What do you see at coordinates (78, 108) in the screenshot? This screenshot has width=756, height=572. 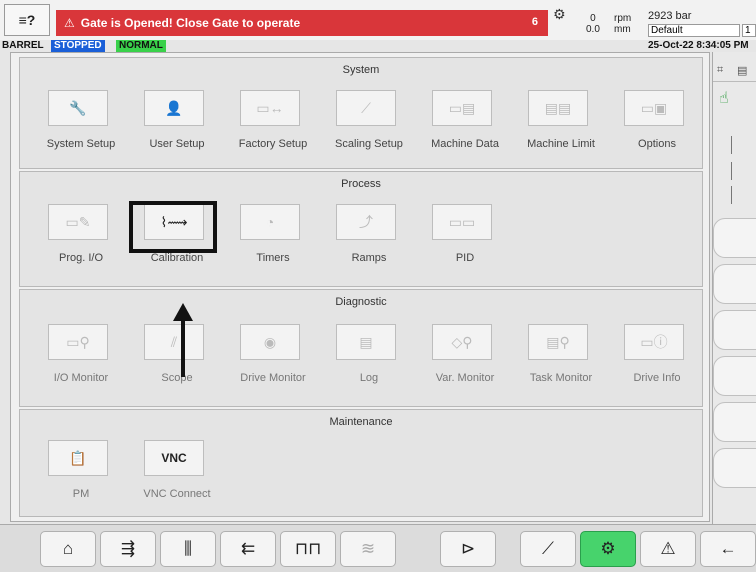 I see `wrench-icon: 🔧` at bounding box center [78, 108].